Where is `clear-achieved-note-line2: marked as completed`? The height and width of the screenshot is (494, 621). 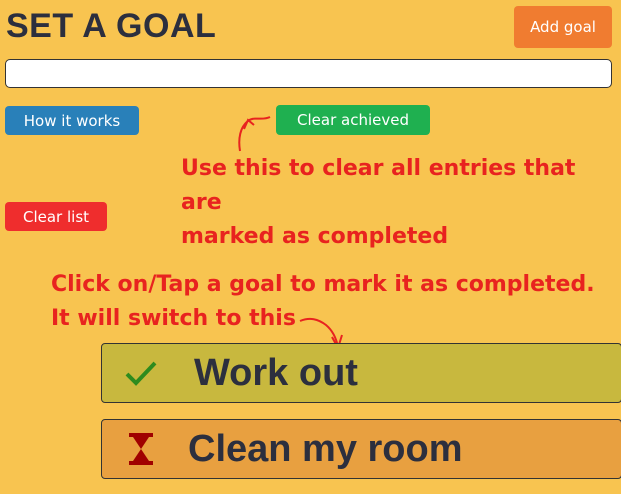
clear-achieved-note-line2: marked as completed is located at coordinates (315, 236).